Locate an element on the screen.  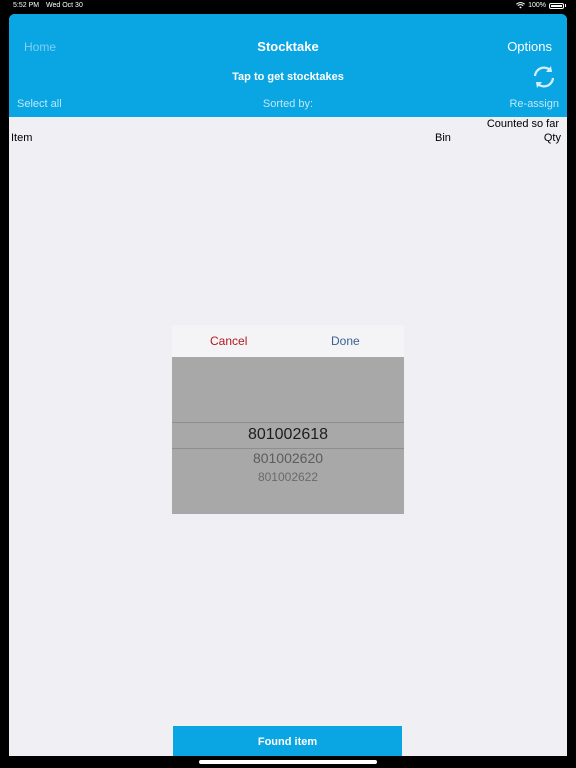
options-button: Options is located at coordinates (529, 46).